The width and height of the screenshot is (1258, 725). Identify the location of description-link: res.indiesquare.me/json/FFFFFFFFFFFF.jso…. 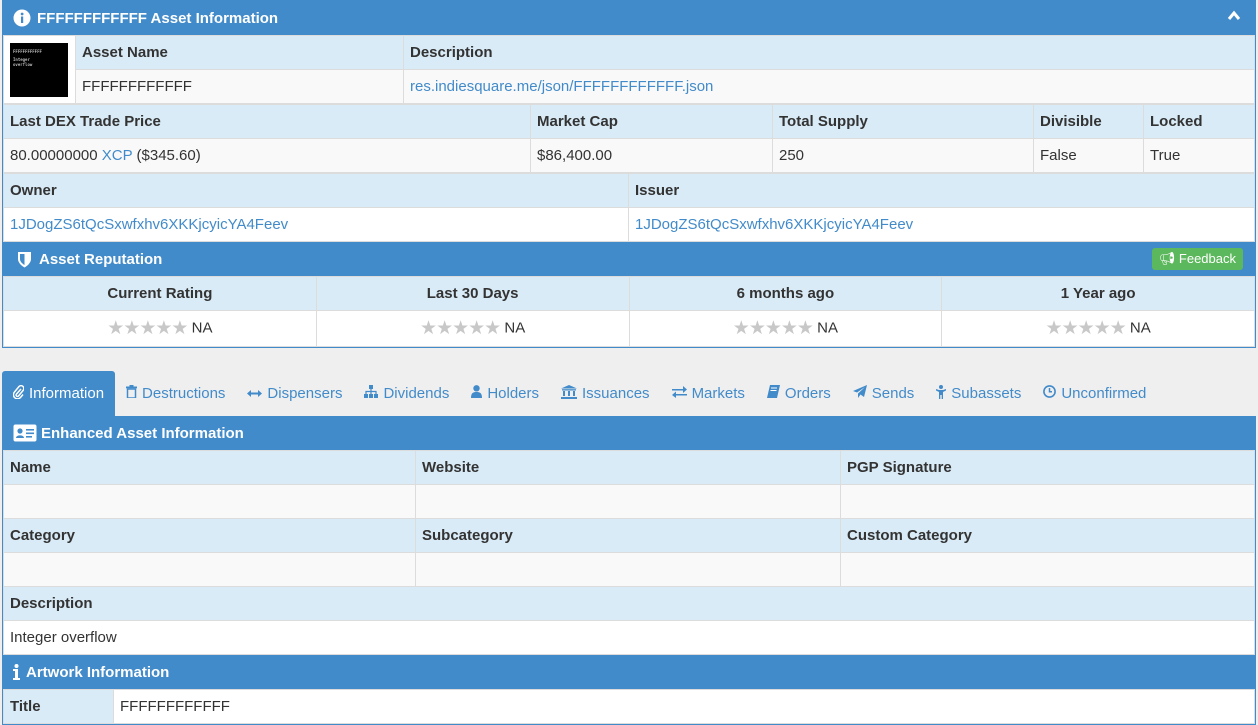
(561, 86).